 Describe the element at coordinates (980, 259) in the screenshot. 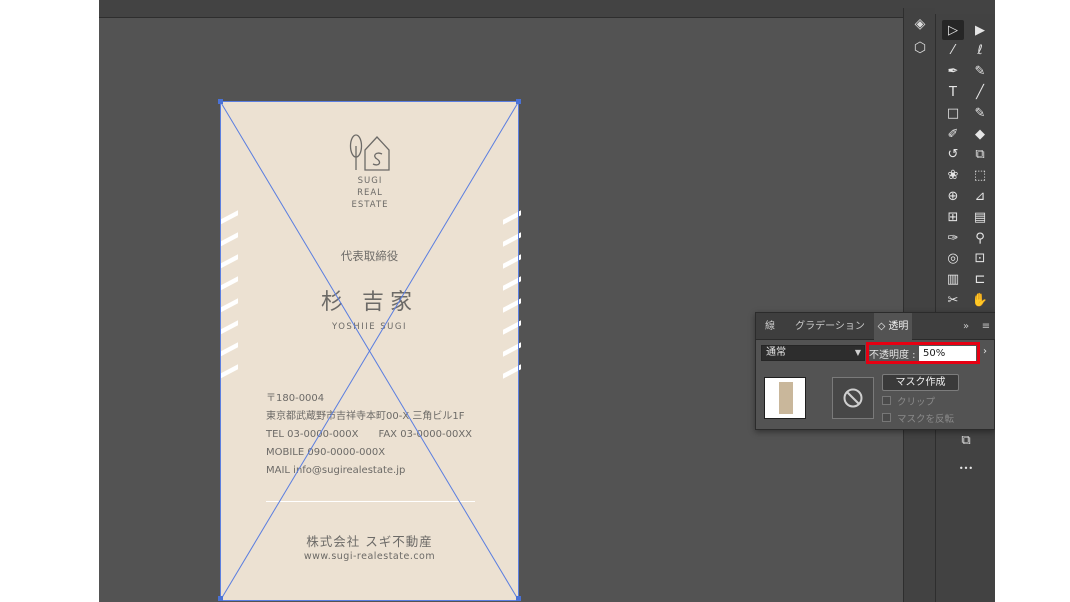

I see `symbol-sprayer-tool-icon: ⊡` at that location.